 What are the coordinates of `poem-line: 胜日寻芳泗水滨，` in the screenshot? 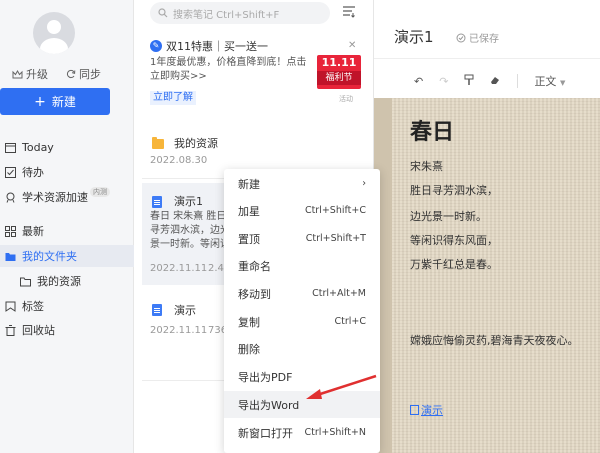 It's located at (454, 190).